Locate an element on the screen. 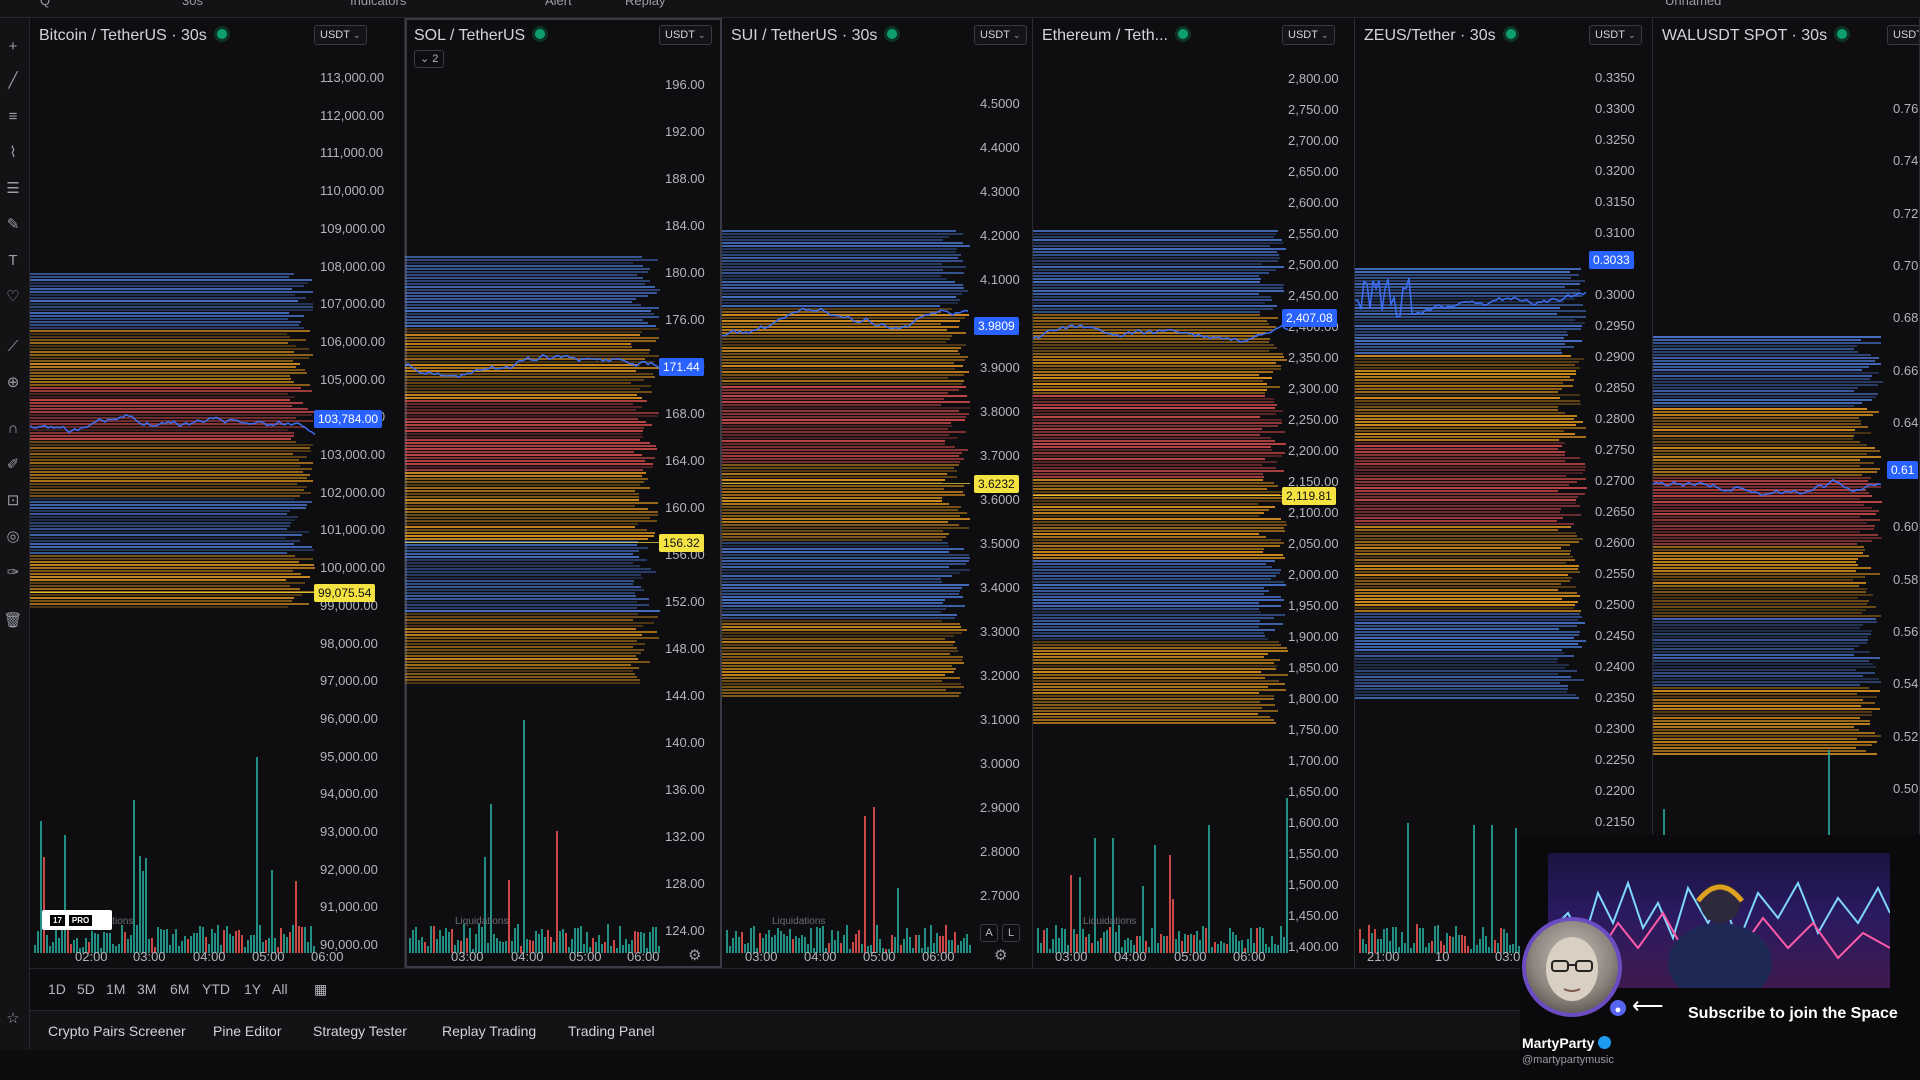  fib-icon: ≡ is located at coordinates (13, 117).